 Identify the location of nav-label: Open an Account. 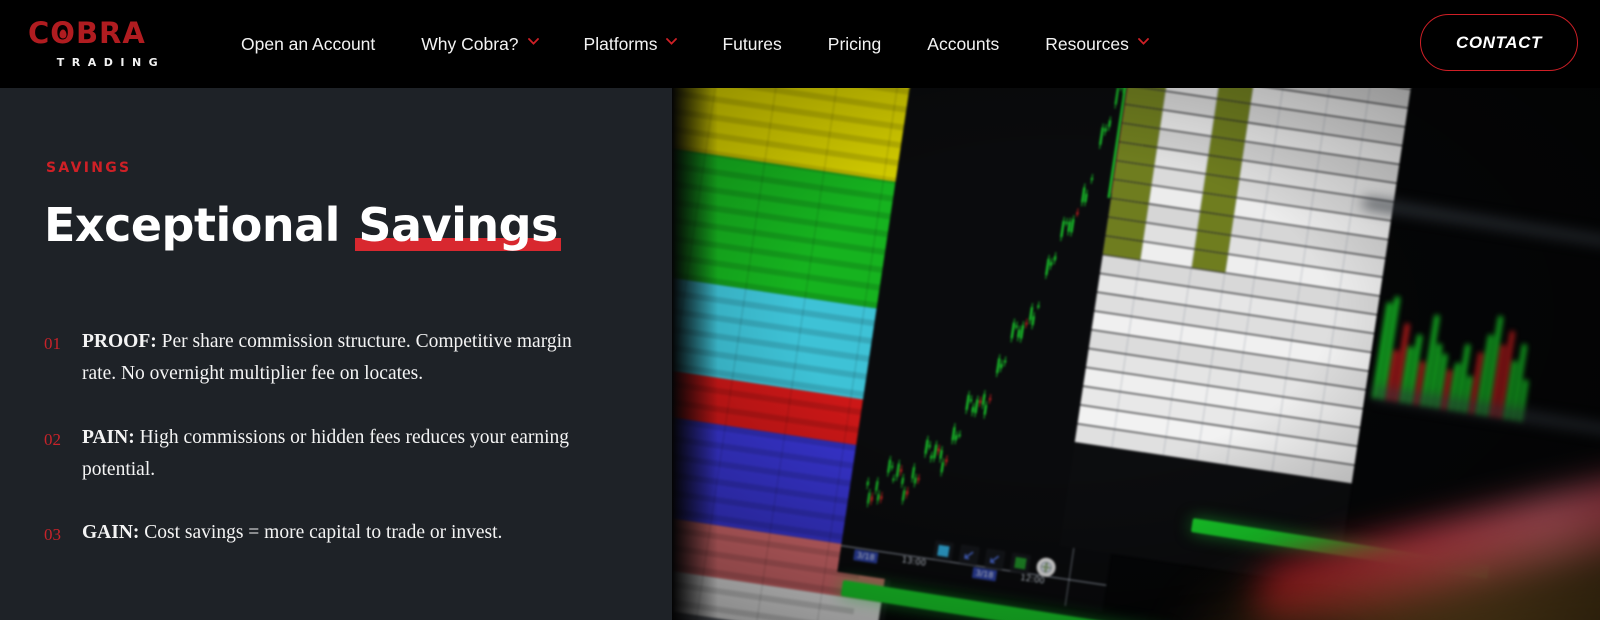
(308, 43).